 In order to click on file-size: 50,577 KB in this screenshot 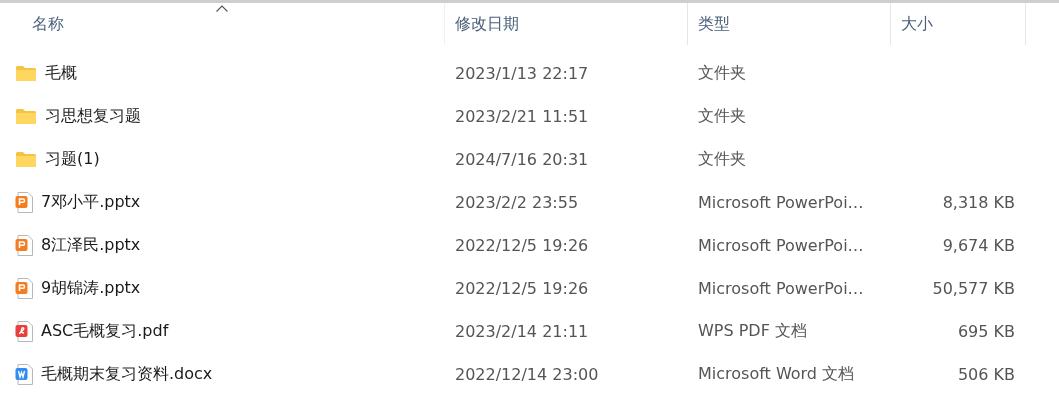, I will do `click(973, 288)`.